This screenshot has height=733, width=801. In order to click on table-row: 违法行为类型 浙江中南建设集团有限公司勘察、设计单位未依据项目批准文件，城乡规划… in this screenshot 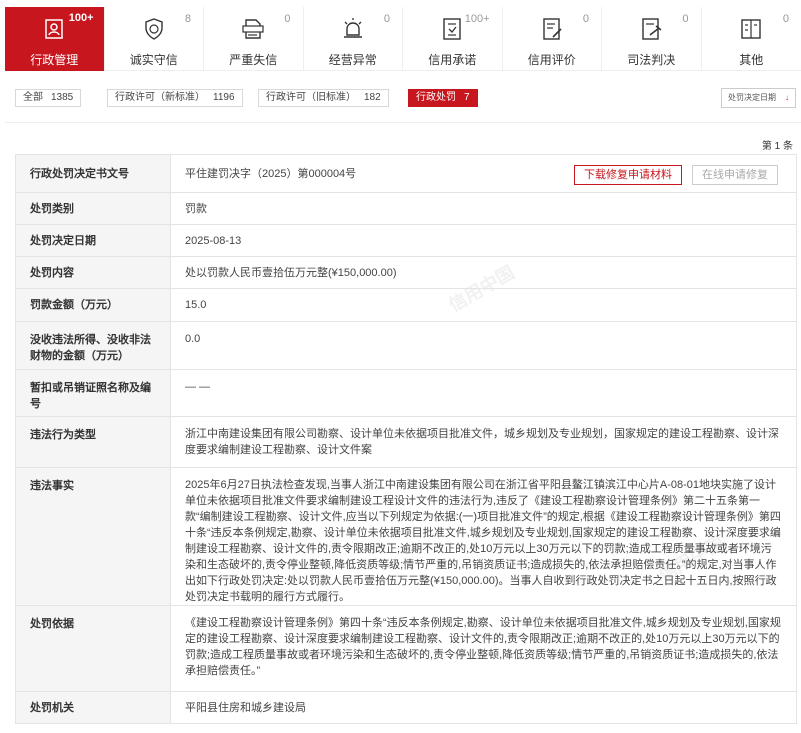, I will do `click(406, 442)`.